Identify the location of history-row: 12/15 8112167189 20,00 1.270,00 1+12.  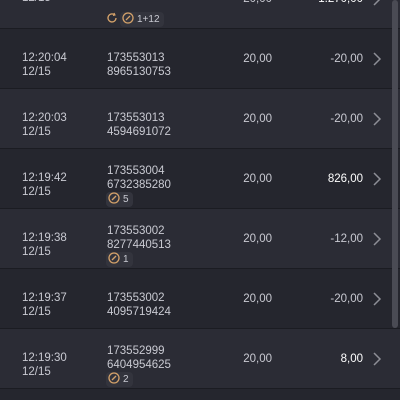
(200, 14).